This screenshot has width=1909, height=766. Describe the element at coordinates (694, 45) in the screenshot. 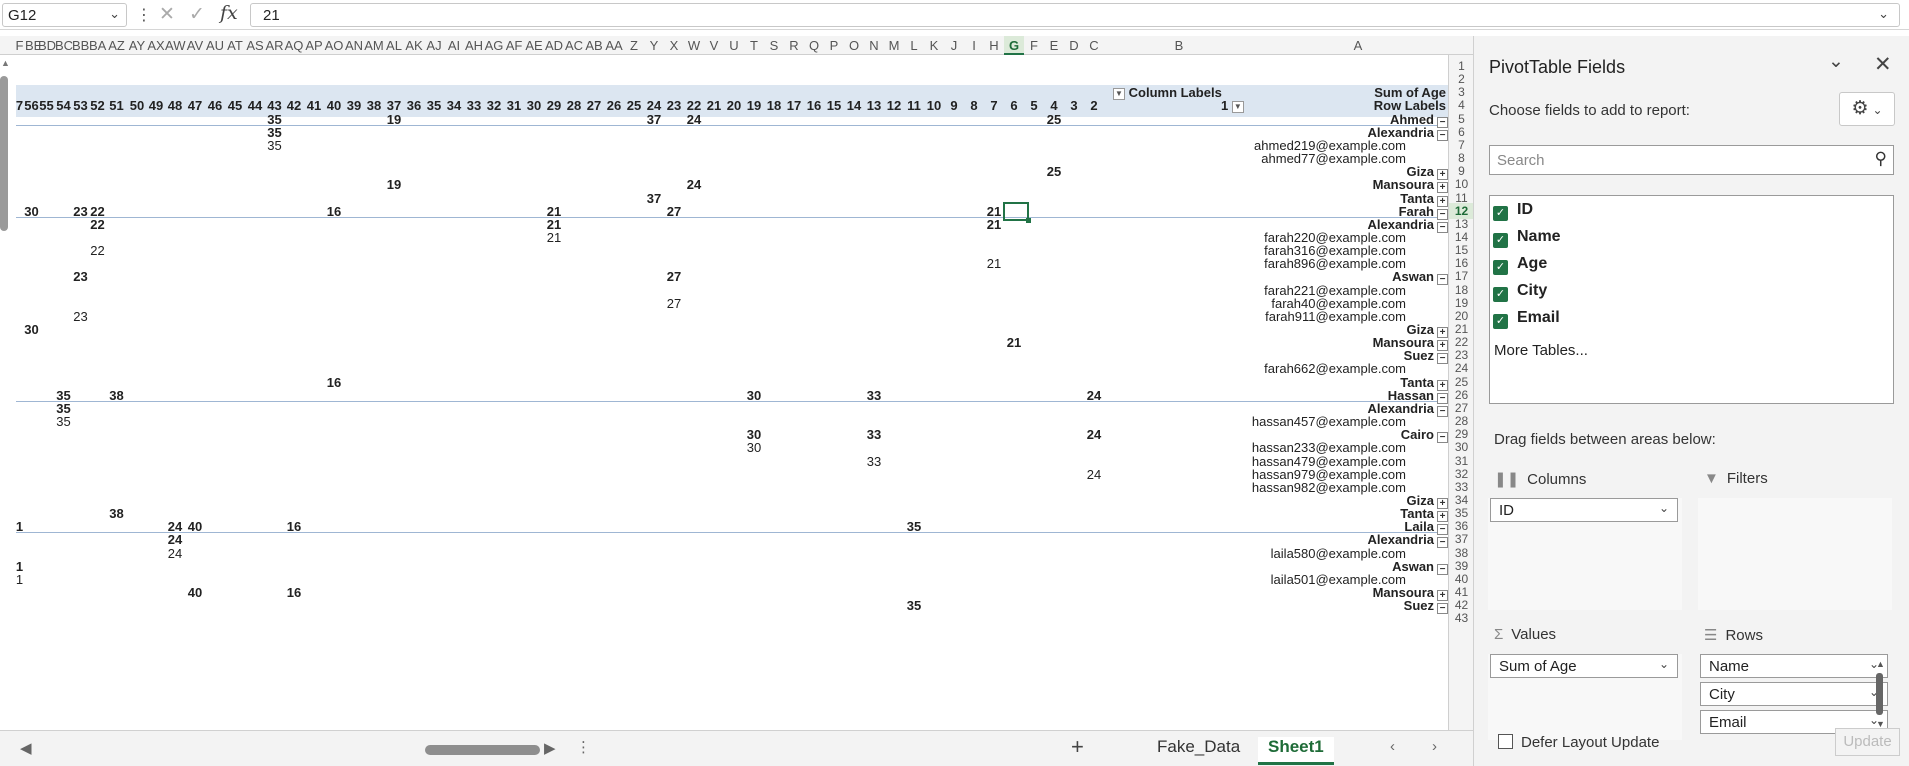

I see `column-header: W` at that location.